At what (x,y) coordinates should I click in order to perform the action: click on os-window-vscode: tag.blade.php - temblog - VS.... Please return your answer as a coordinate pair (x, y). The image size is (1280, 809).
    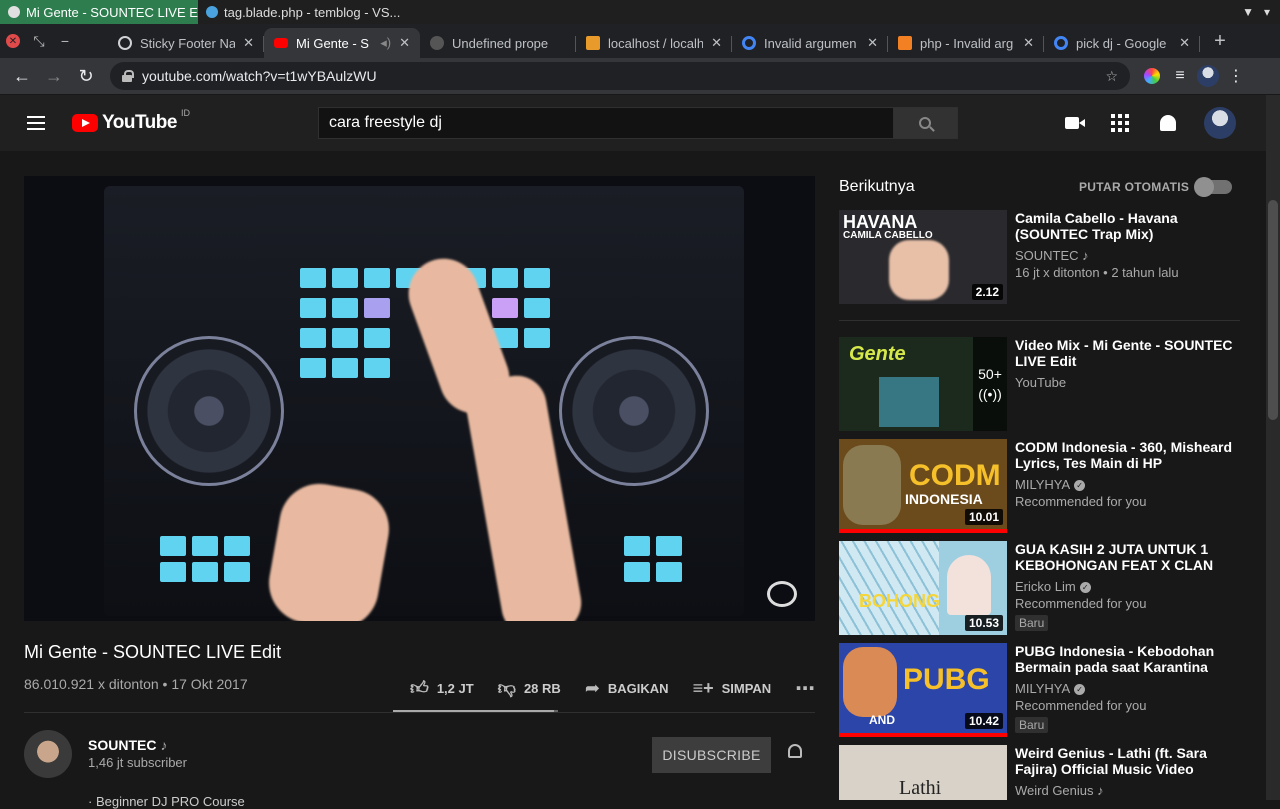
    Looking at the image, I should click on (313, 12).